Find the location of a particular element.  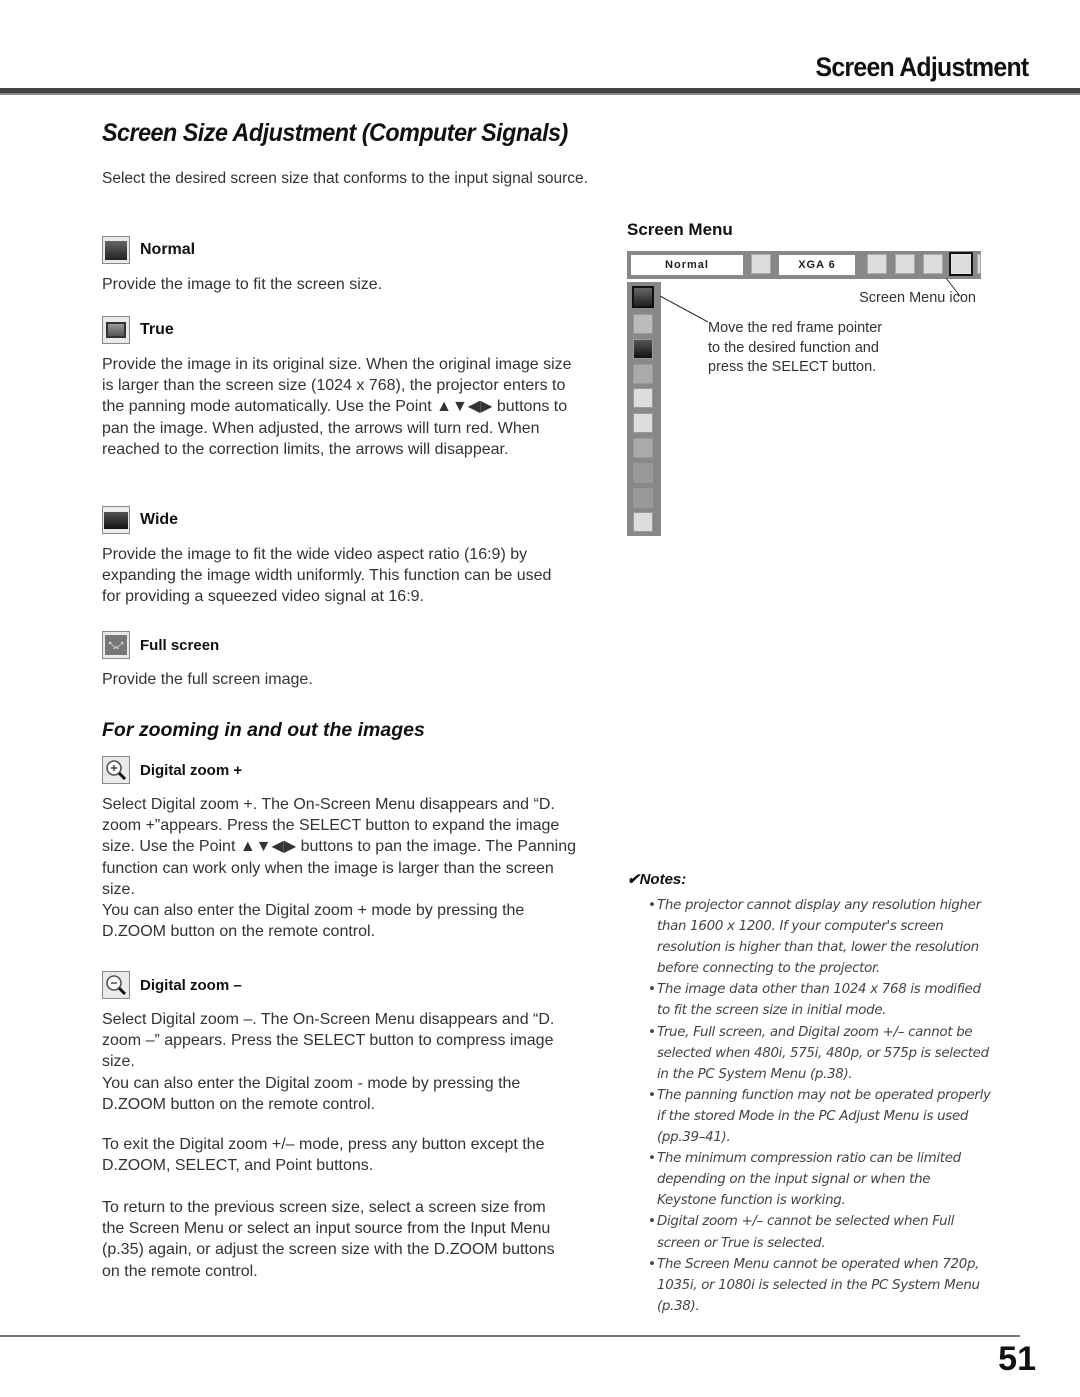

callout-line: to the desired function and is located at coordinates (793, 347).